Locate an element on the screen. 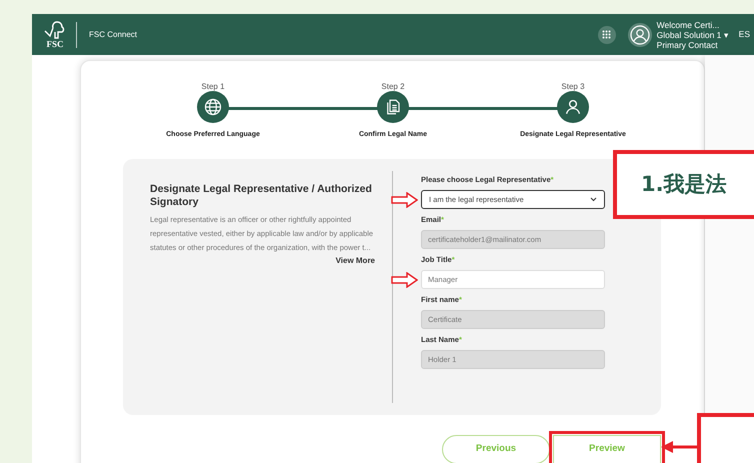  apps-grid-icon is located at coordinates (607, 35).